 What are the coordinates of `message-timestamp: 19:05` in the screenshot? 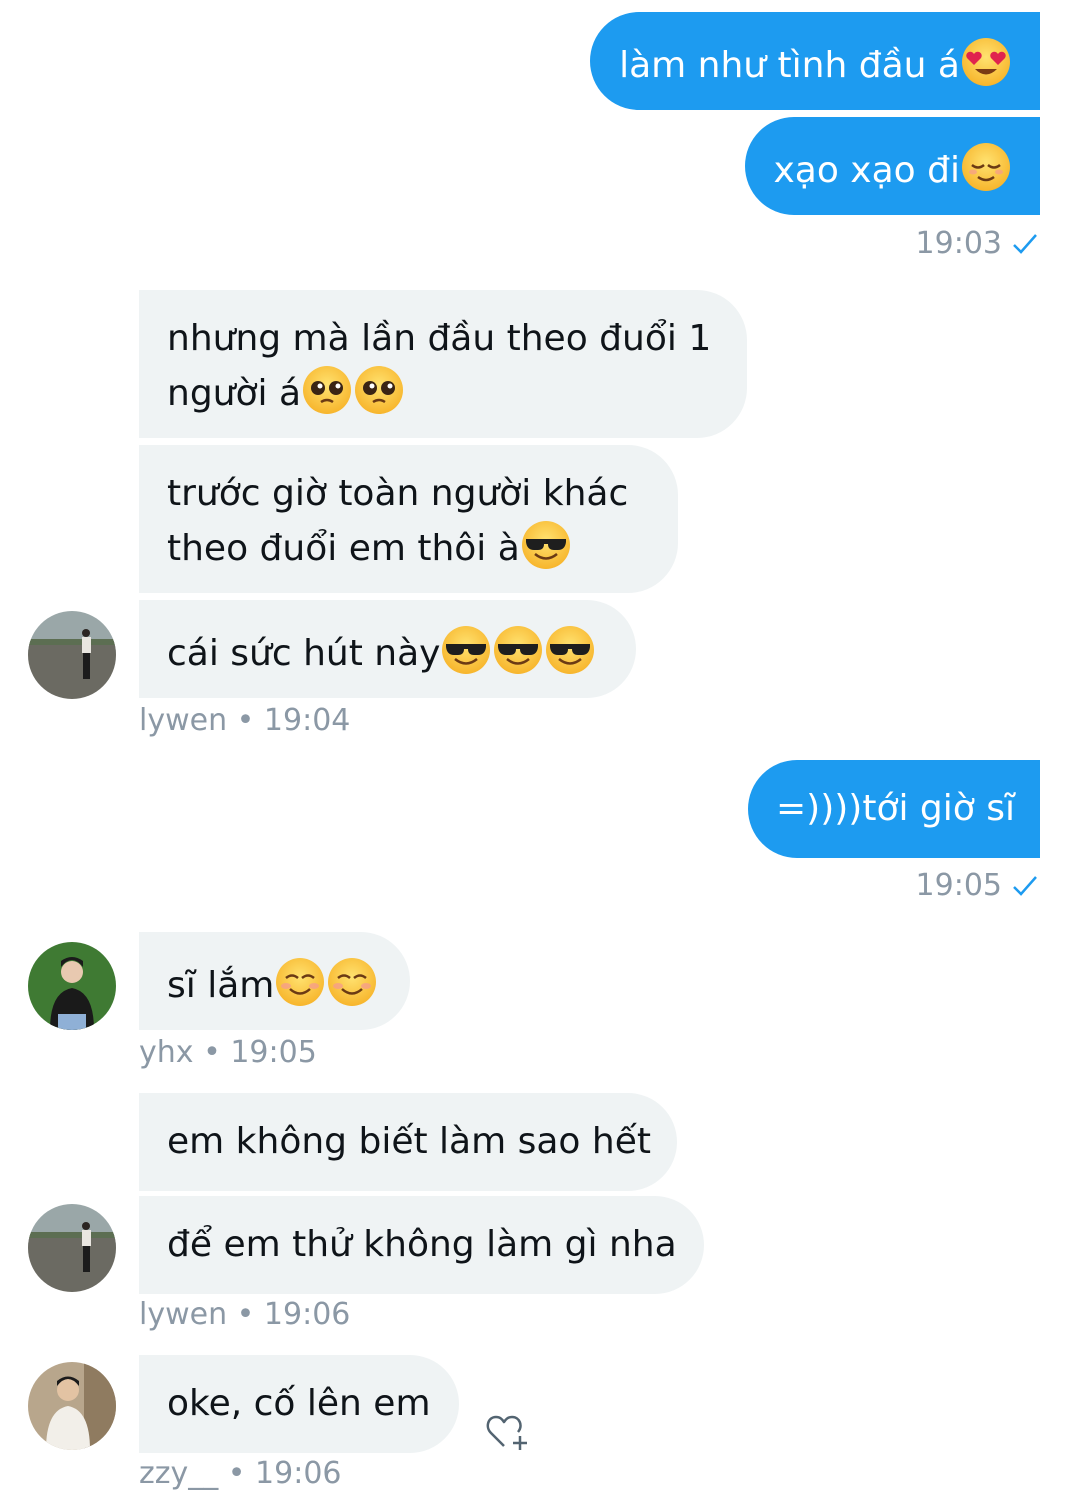 It's located at (978, 886).